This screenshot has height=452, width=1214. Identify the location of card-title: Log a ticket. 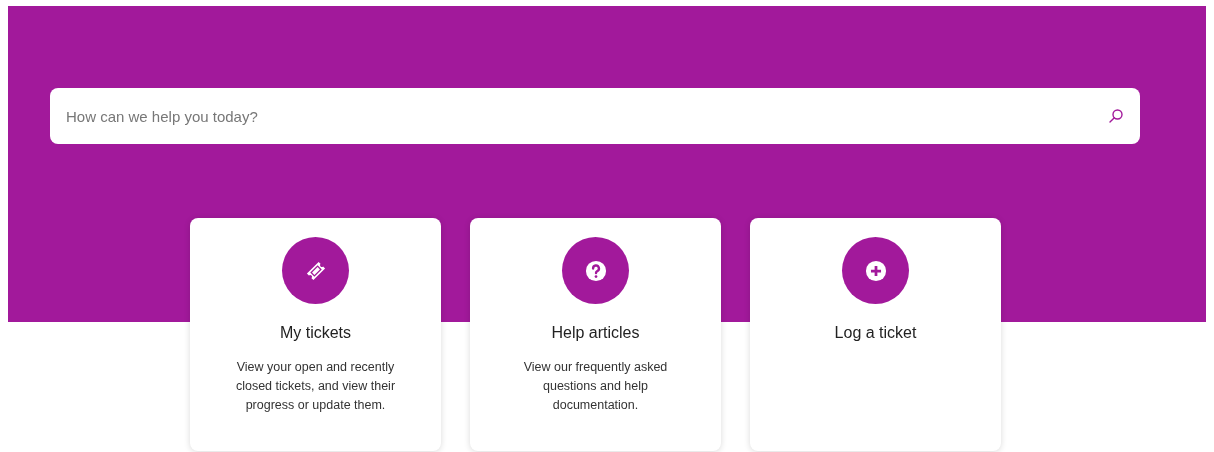
(875, 333).